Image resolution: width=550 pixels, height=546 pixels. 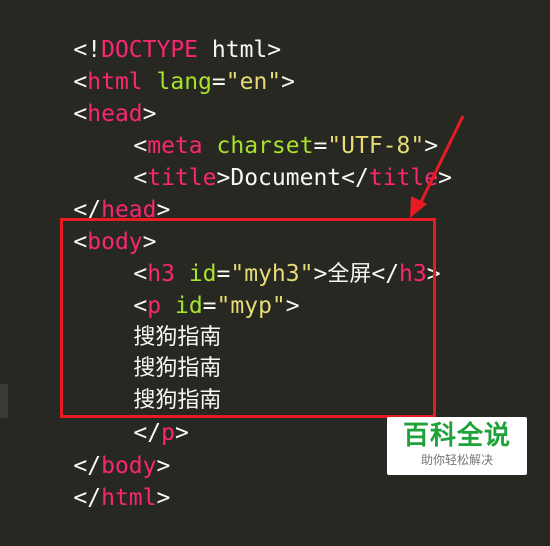 What do you see at coordinates (184, 82) in the screenshot?
I see `attribute-name: lang` at bounding box center [184, 82].